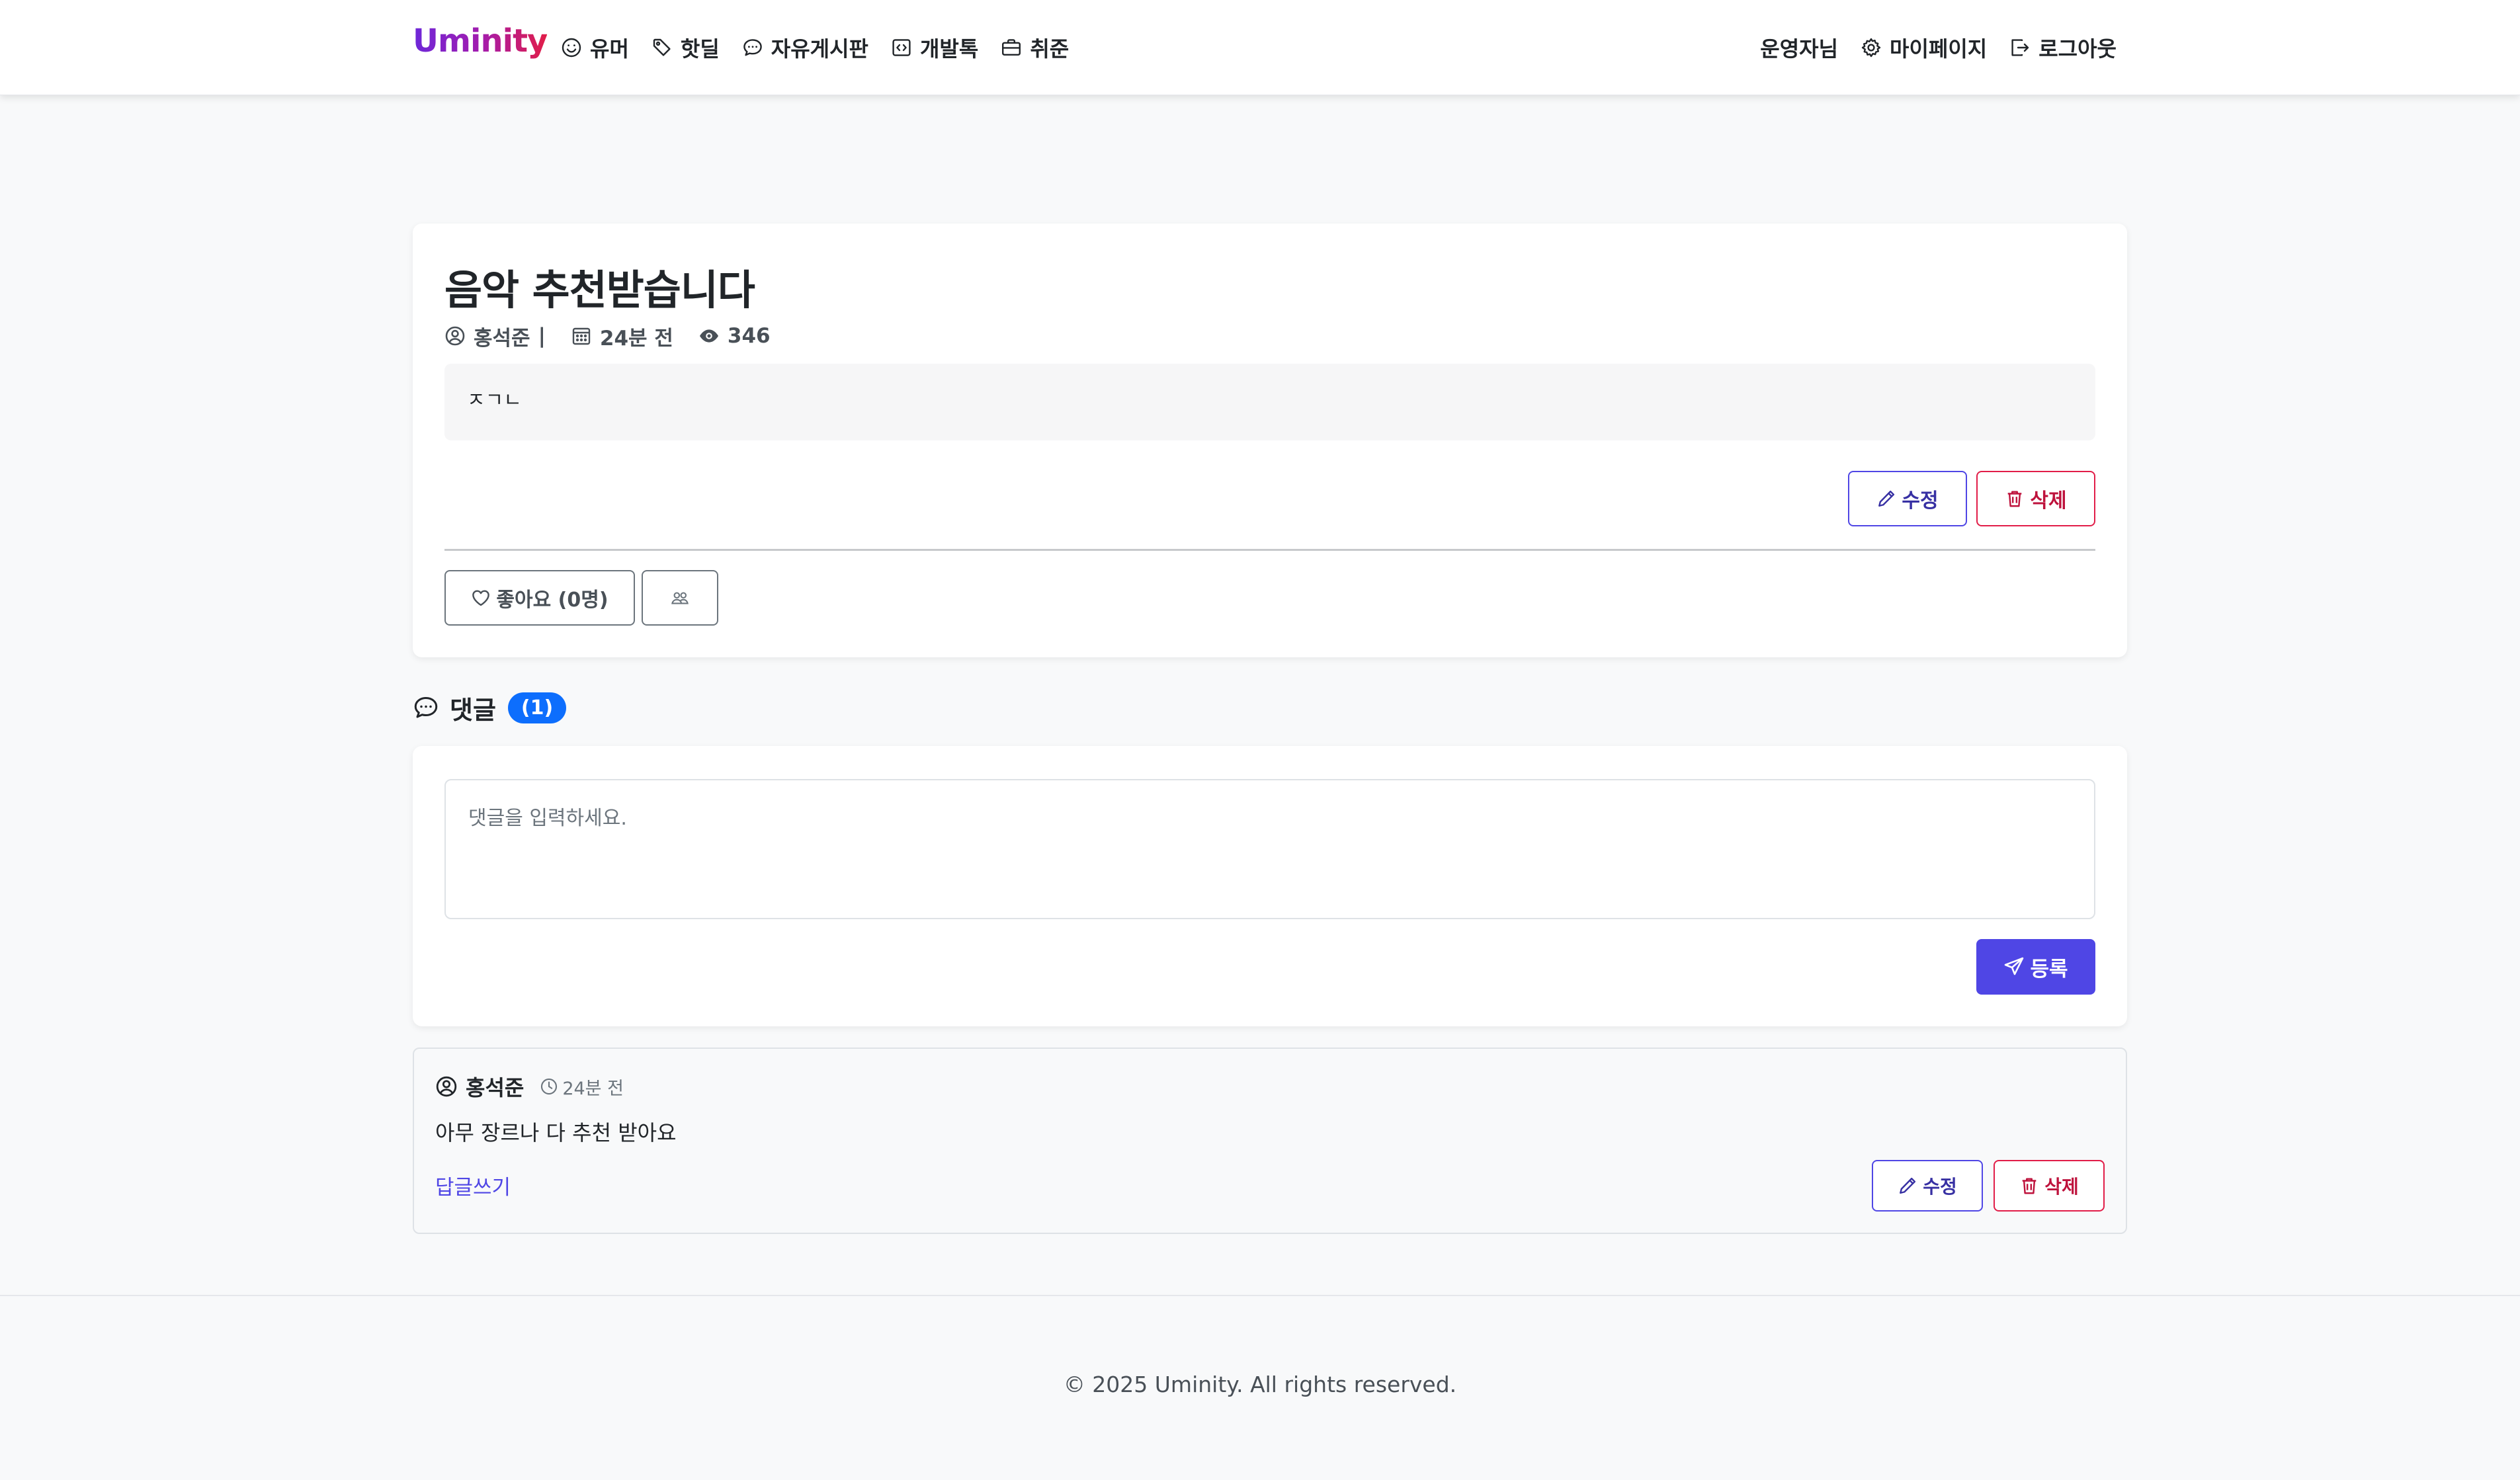  I want to click on nav-item-label: 개발톡, so click(949, 49).